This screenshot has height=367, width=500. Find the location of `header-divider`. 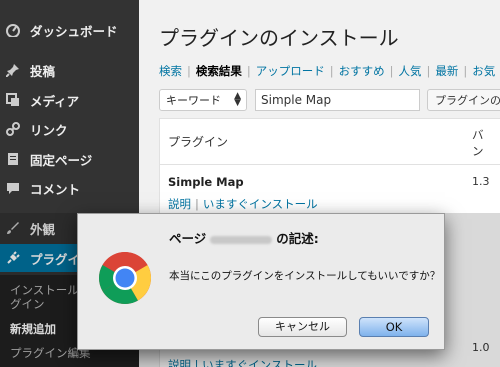

header-divider is located at coordinates (330, 164).